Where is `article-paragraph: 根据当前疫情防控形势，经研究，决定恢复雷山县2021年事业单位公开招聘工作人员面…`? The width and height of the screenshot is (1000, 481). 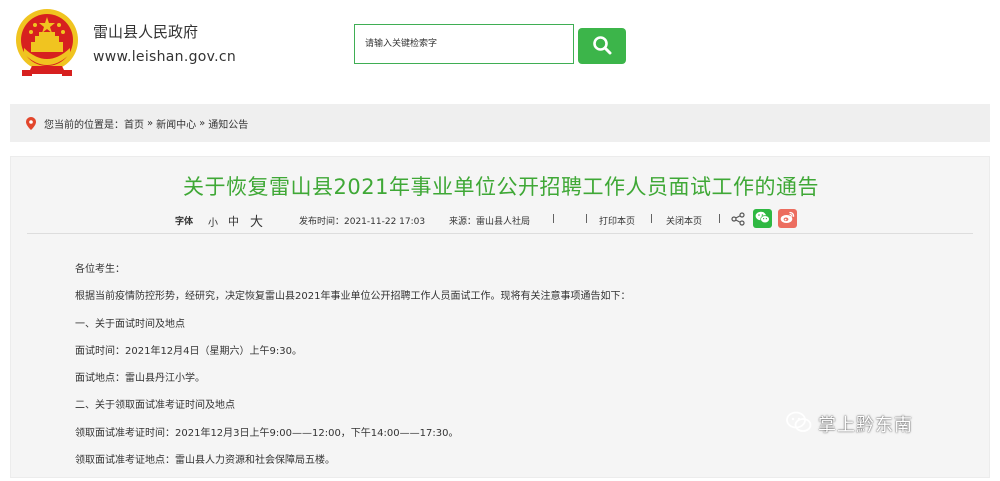
article-paragraph: 根据当前疫情防控形势，经研究，决定恢复雷山县2021年事业单位公开招聘工作人员面… is located at coordinates (353, 297).